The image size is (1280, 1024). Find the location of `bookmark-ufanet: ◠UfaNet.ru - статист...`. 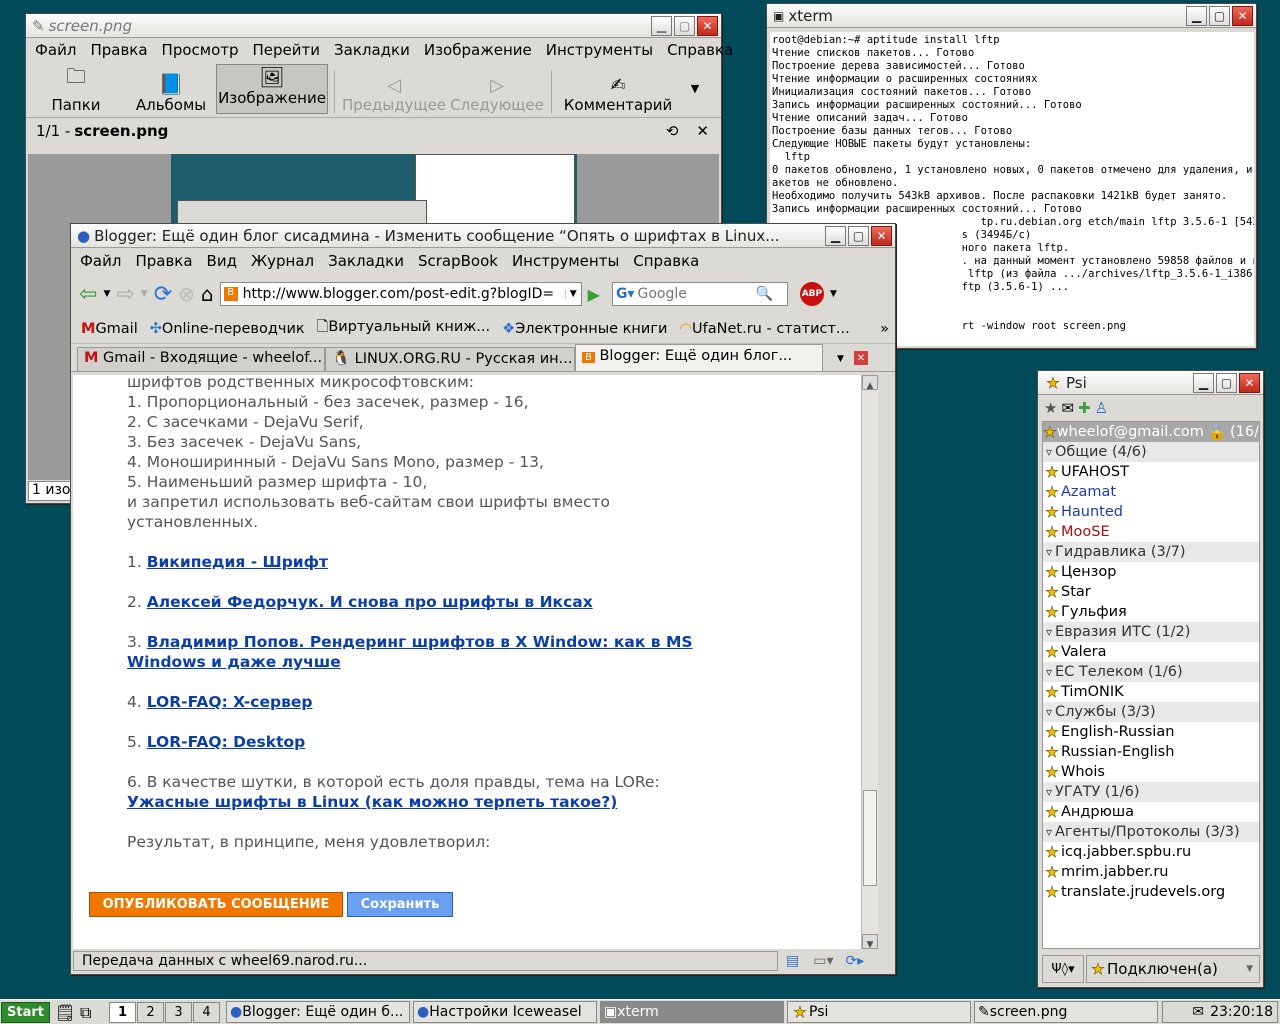

bookmark-ufanet: ◠UfaNet.ru - статист... is located at coordinates (764, 329).